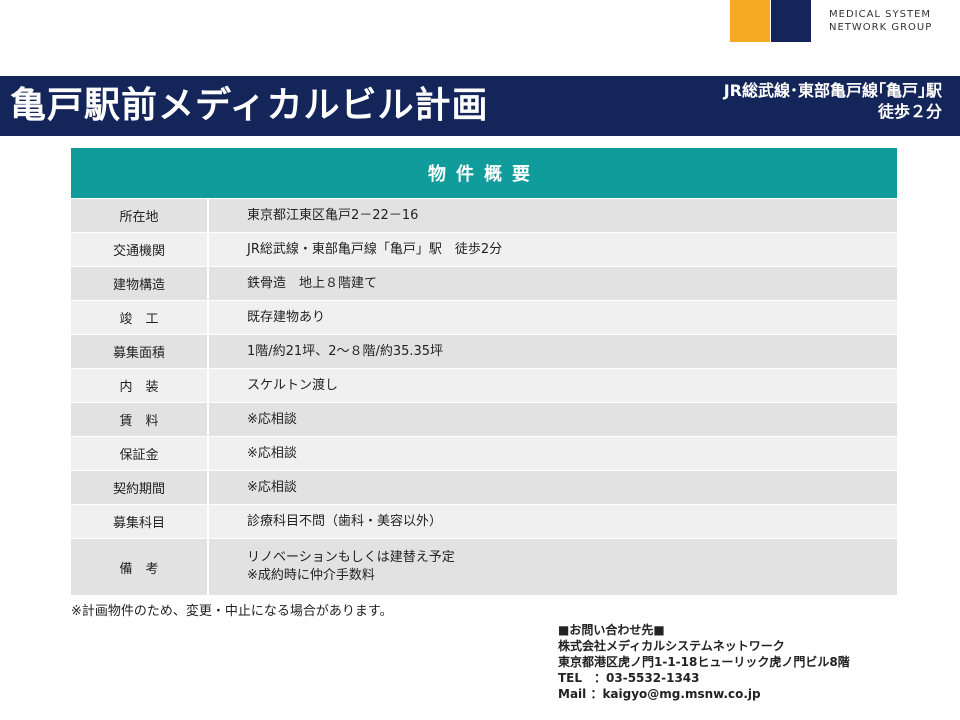  Describe the element at coordinates (345, 521) in the screenshot. I see `row-value-line: 診療科目不問（歯科・美容以外）` at that location.